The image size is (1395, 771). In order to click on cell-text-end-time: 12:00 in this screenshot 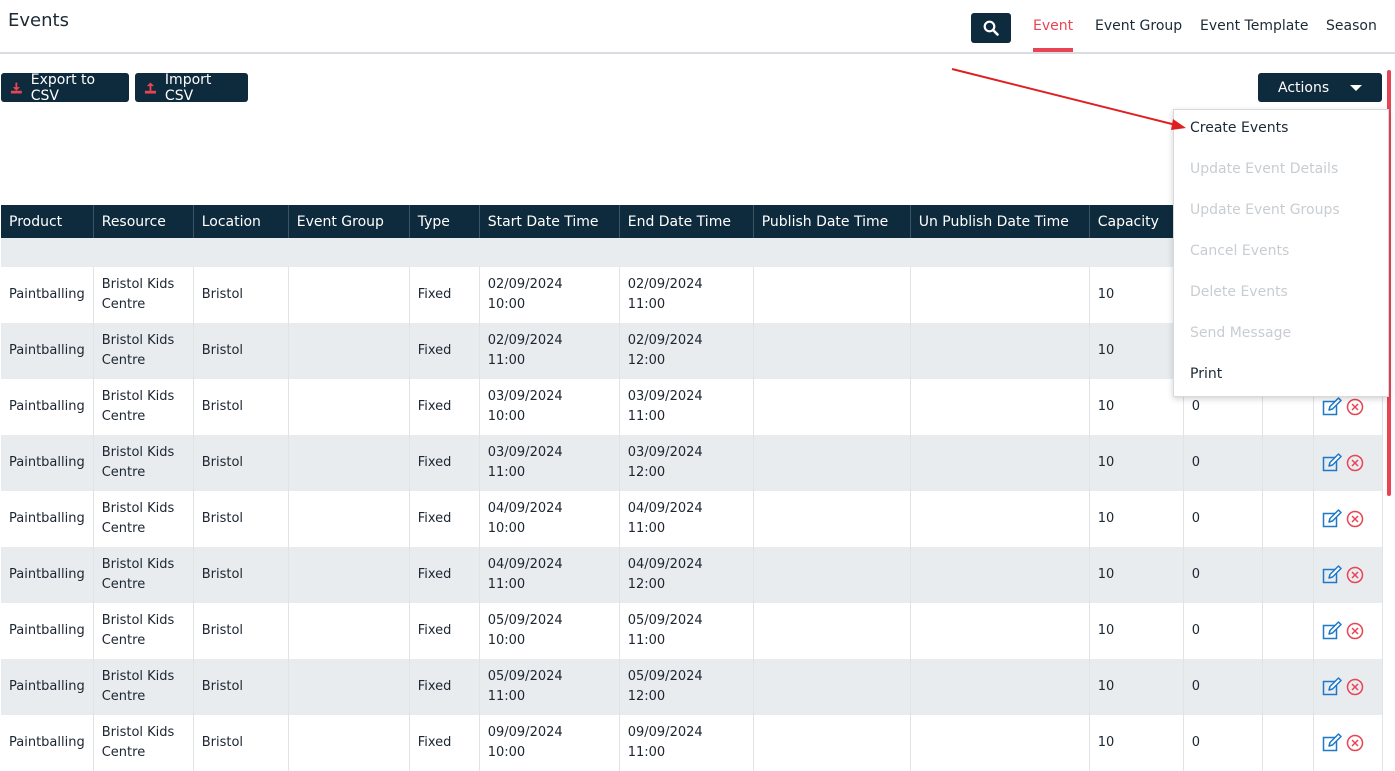, I will do `click(646, 584)`.